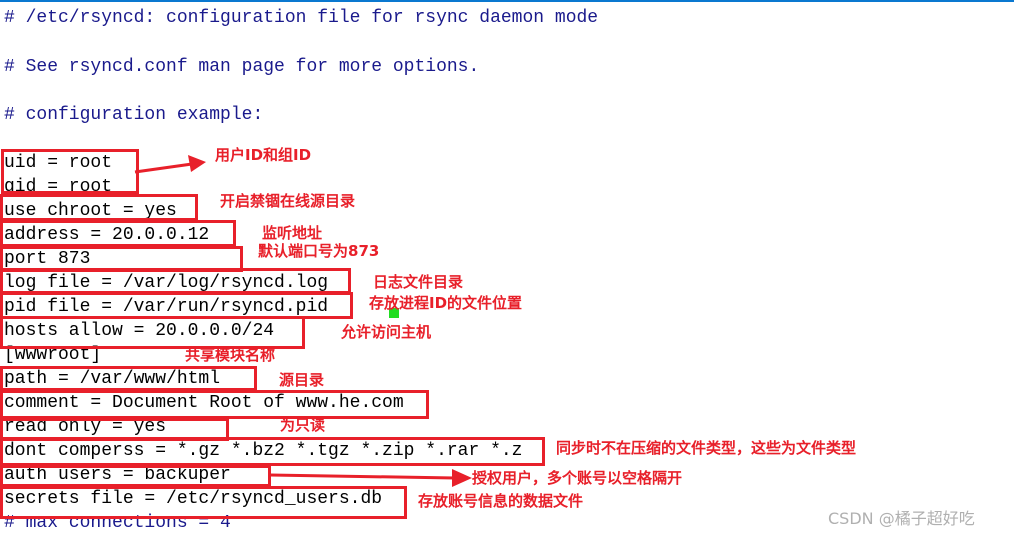  I want to click on annotation-path: 源目录, so click(302, 380).